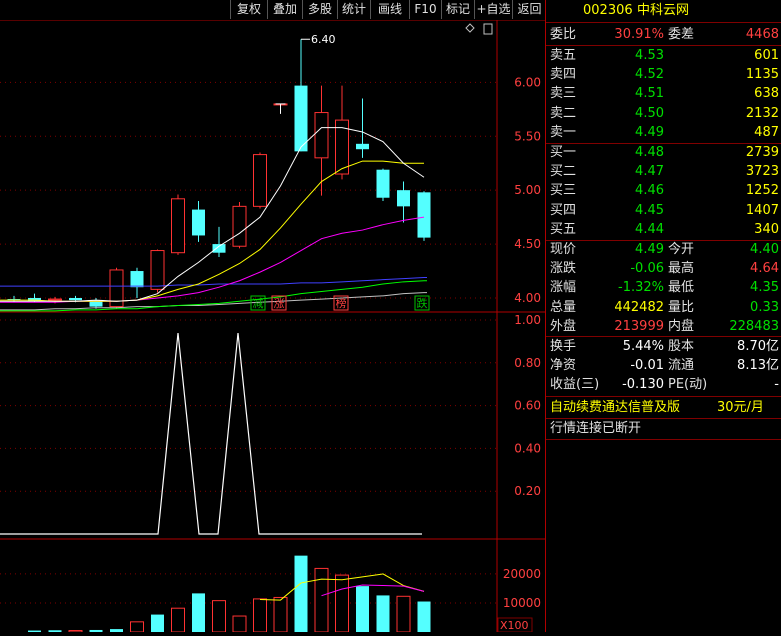  What do you see at coordinates (649, 191) in the screenshot?
I see `bid-price: 4.46` at bounding box center [649, 191].